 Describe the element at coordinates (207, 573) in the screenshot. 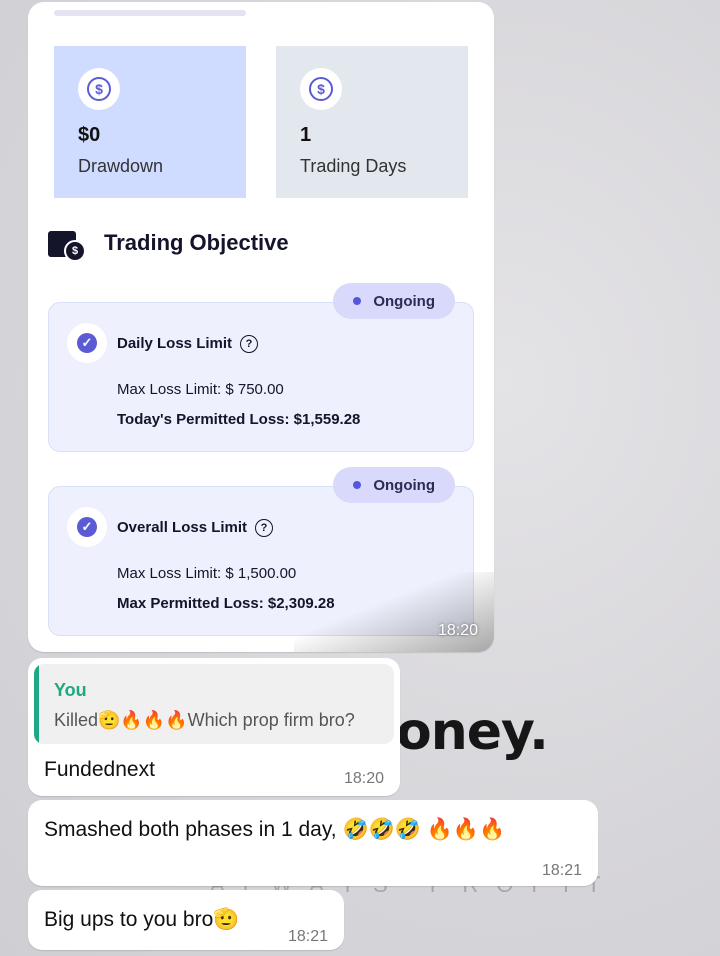

I see `objective-line-1: Max Loss Limit: $ 1,500.00` at that location.